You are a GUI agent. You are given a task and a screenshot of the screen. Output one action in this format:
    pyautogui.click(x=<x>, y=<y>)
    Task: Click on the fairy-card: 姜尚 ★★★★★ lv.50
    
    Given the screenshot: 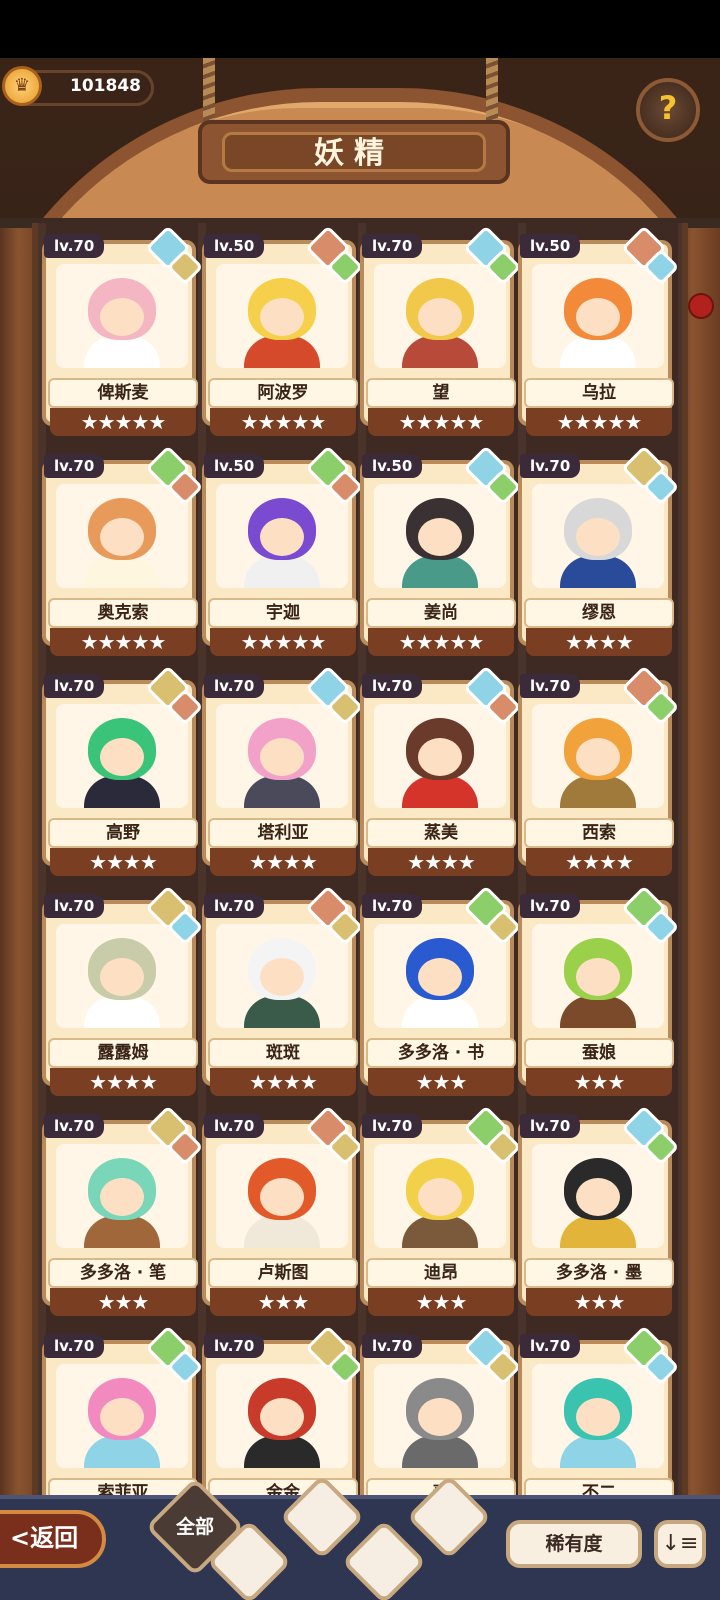 What is the action you would take?
    pyautogui.click(x=441, y=550)
    